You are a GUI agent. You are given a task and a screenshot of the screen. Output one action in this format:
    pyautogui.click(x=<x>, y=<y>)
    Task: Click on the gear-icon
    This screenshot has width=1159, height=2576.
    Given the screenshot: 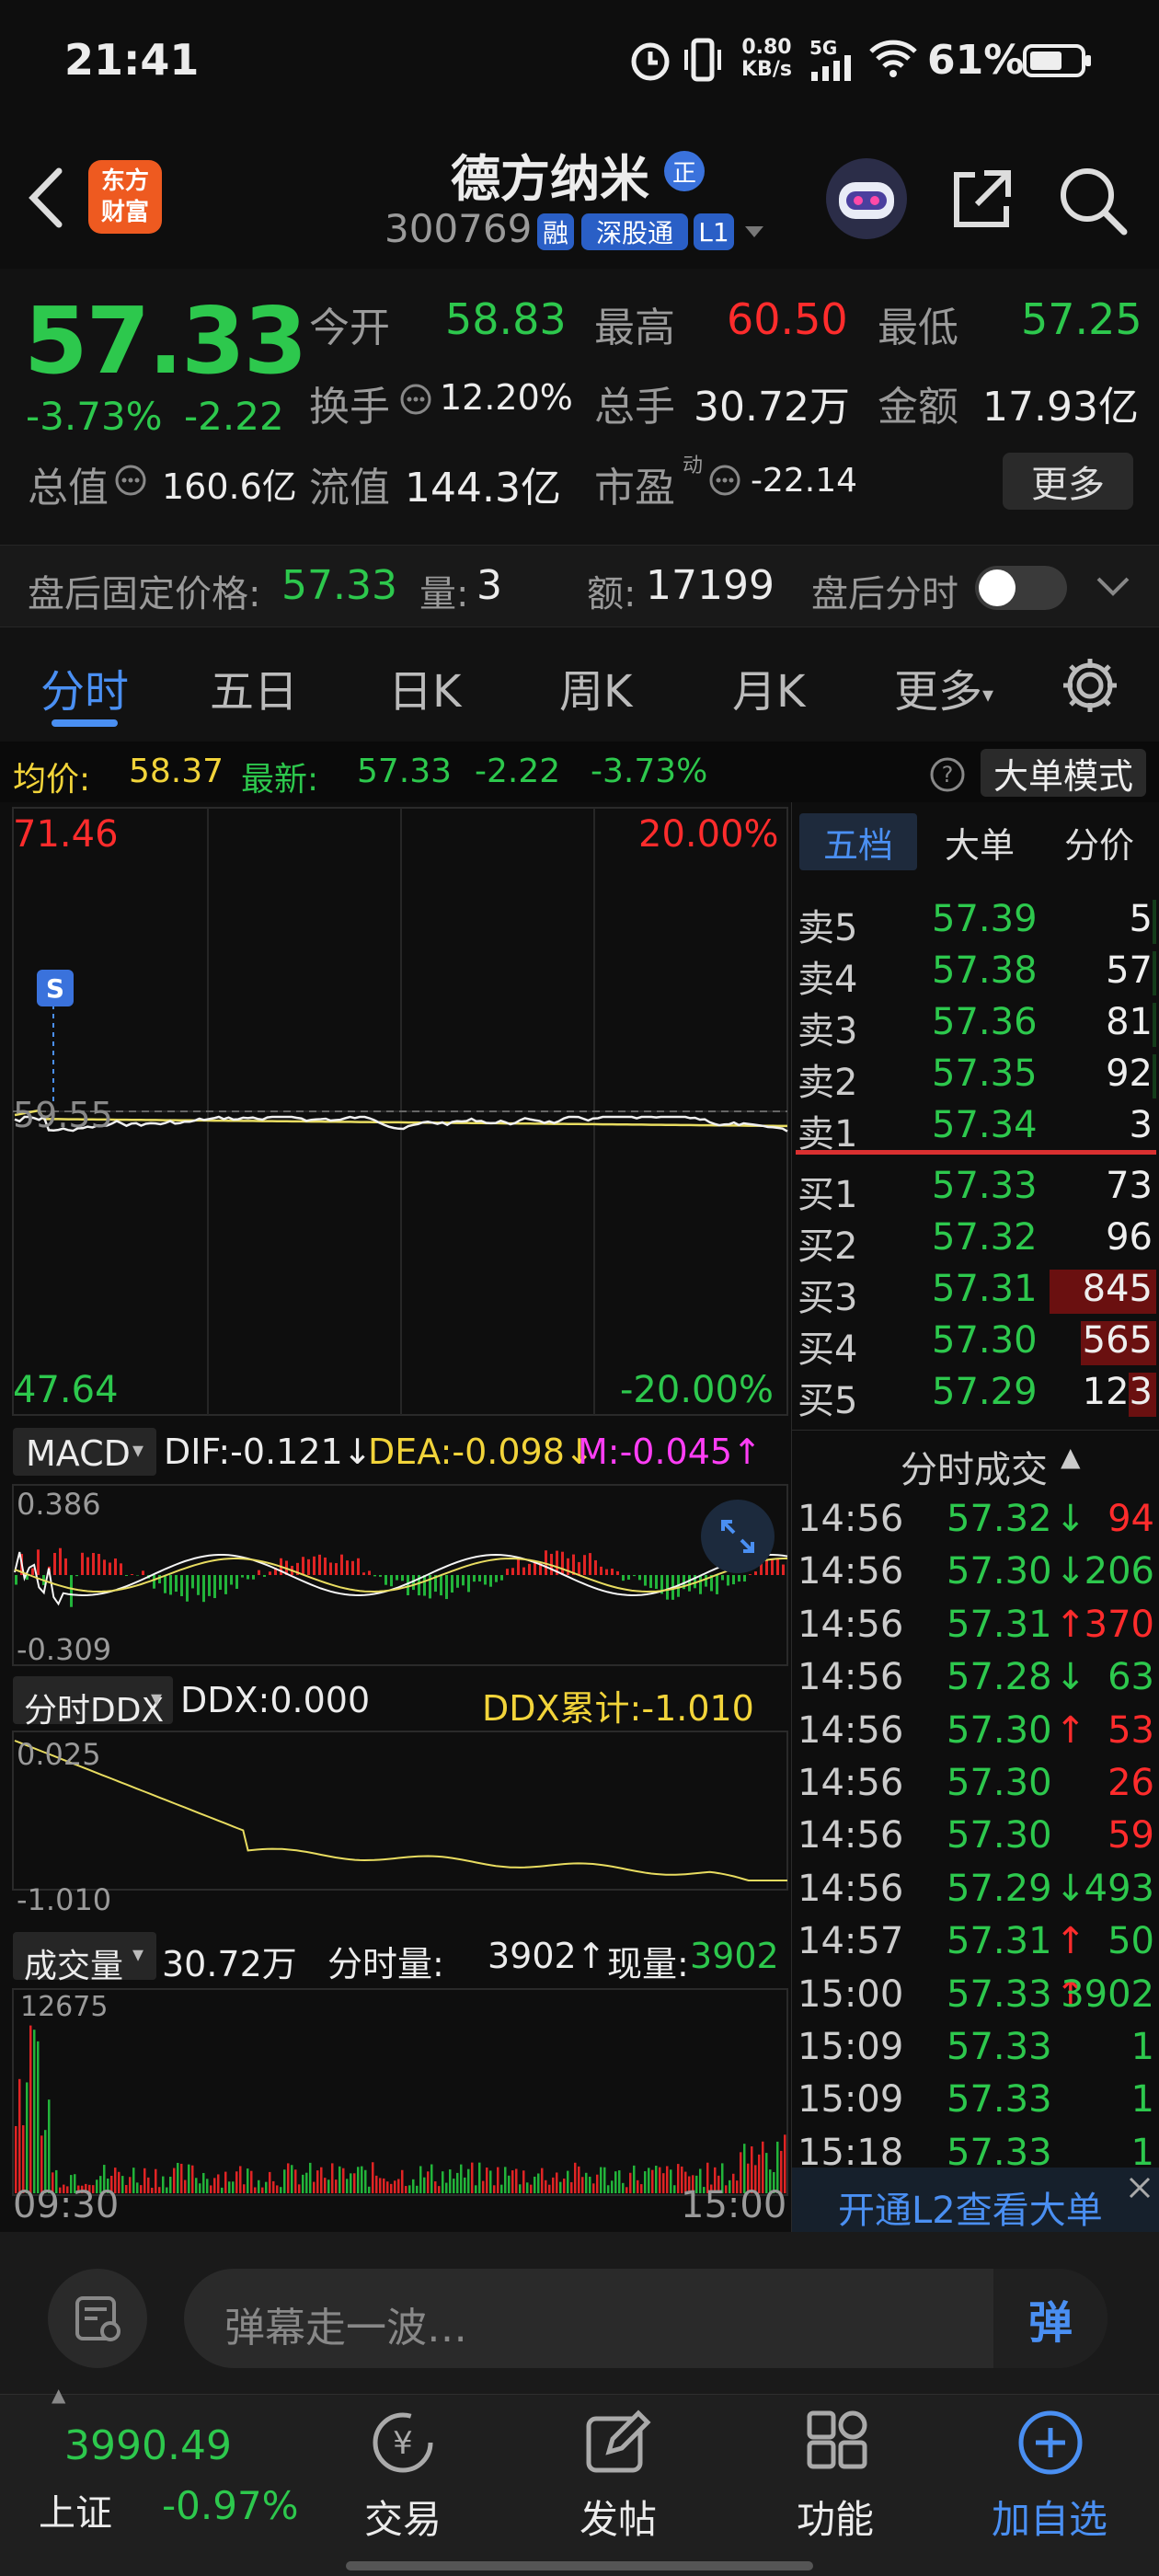 What is the action you would take?
    pyautogui.click(x=1090, y=685)
    